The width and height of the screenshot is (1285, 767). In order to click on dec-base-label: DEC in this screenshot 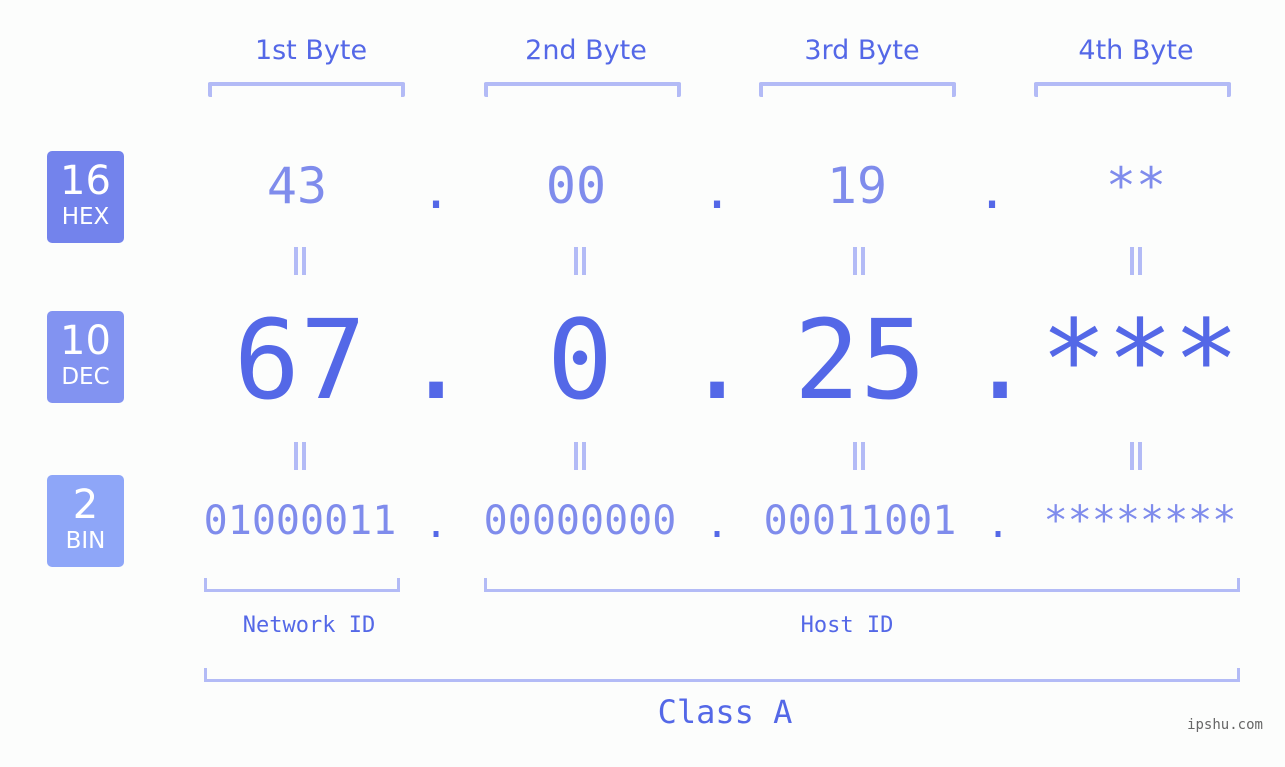, I will do `click(85, 377)`.